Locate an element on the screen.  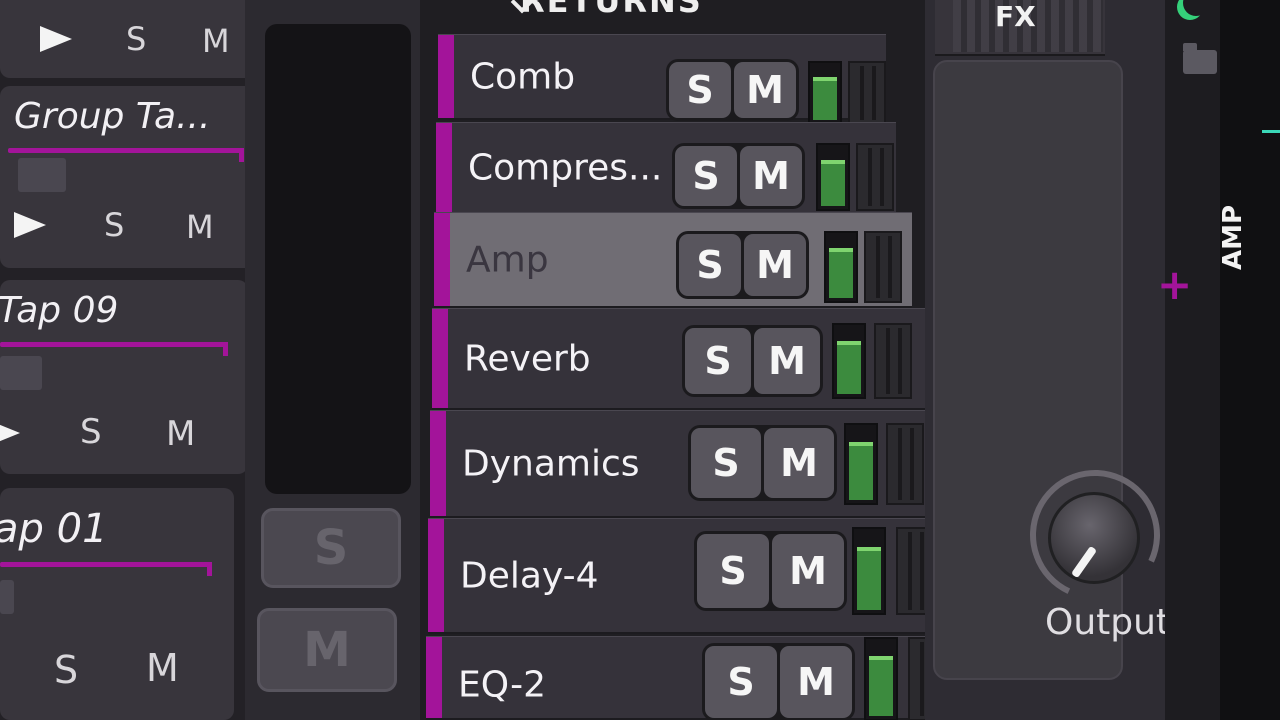
fx-header: FX is located at coordinates (1020, 28).